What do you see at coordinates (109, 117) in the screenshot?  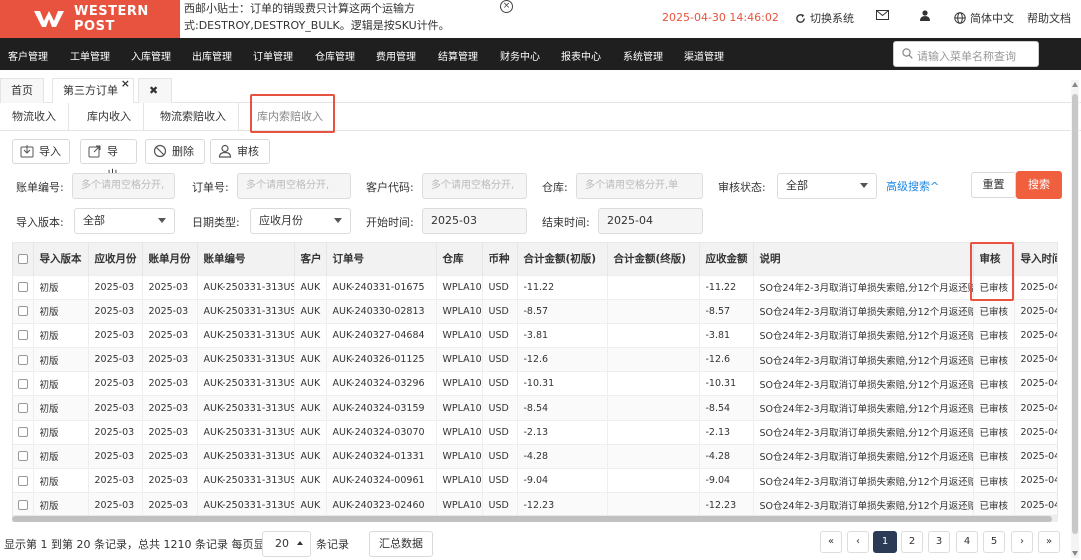 I see `tab-warehouse-income: 库内收入` at bounding box center [109, 117].